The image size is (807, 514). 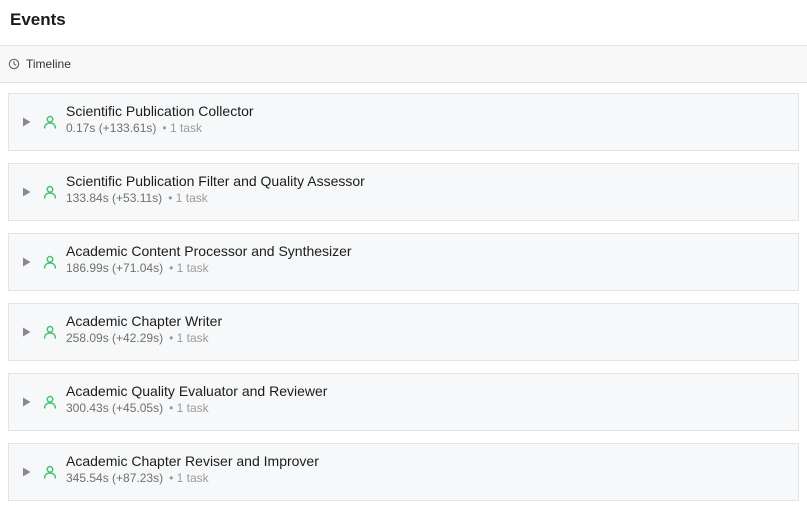 What do you see at coordinates (111, 128) in the screenshot?
I see `event-time: 0.17s (+133.61s)` at bounding box center [111, 128].